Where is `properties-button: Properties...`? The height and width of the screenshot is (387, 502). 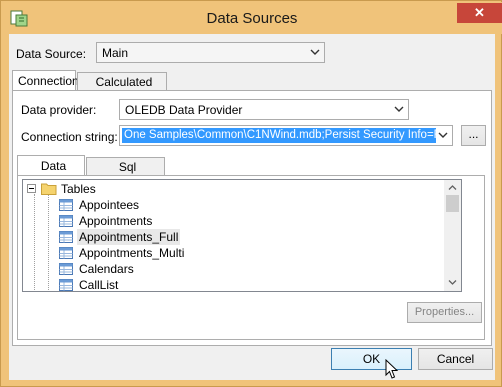 properties-button: Properties... is located at coordinates (444, 312).